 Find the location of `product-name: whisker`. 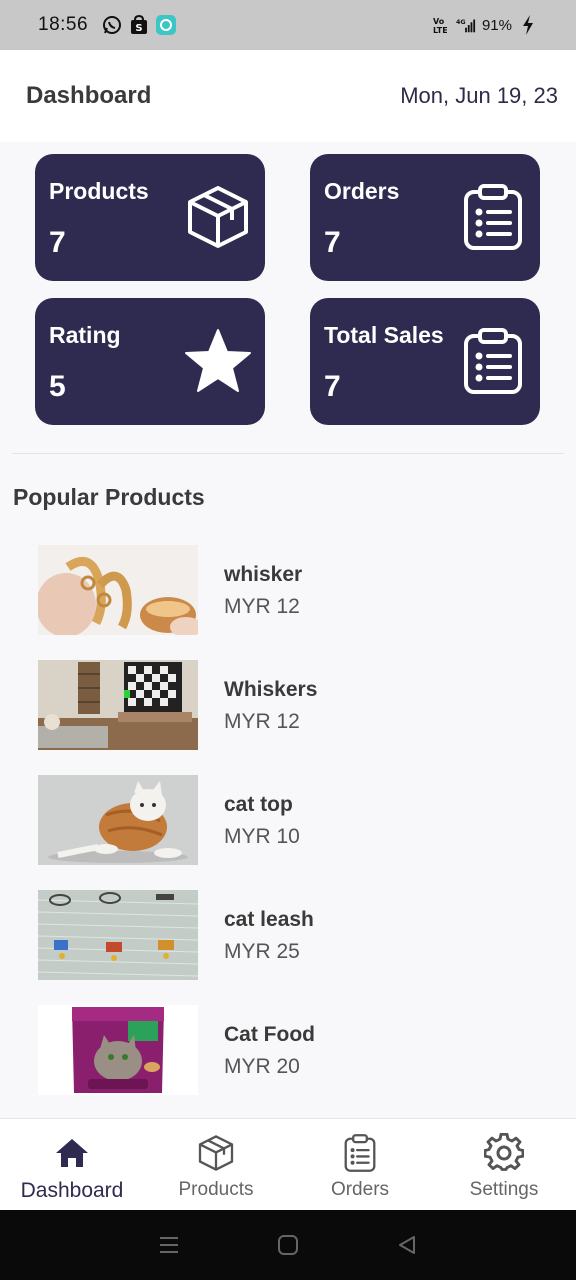

product-name: whisker is located at coordinates (263, 574).